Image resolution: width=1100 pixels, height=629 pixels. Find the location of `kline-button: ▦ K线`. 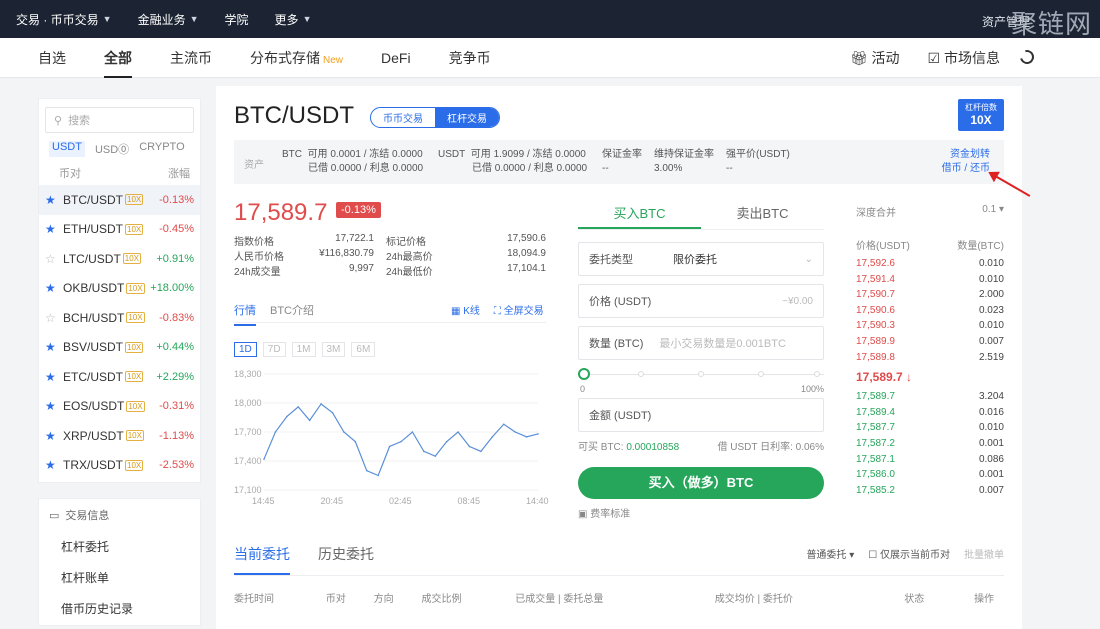

kline-button: ▦ K线 is located at coordinates (465, 309).